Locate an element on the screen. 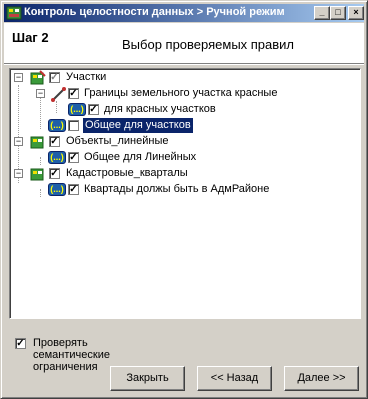 Image resolution: width=368 pixels, height=399 pixels. tree-node-kvartady-admrayon: (...) ✓ Квартады должы быть в АдмРайоне is located at coordinates (180, 190).